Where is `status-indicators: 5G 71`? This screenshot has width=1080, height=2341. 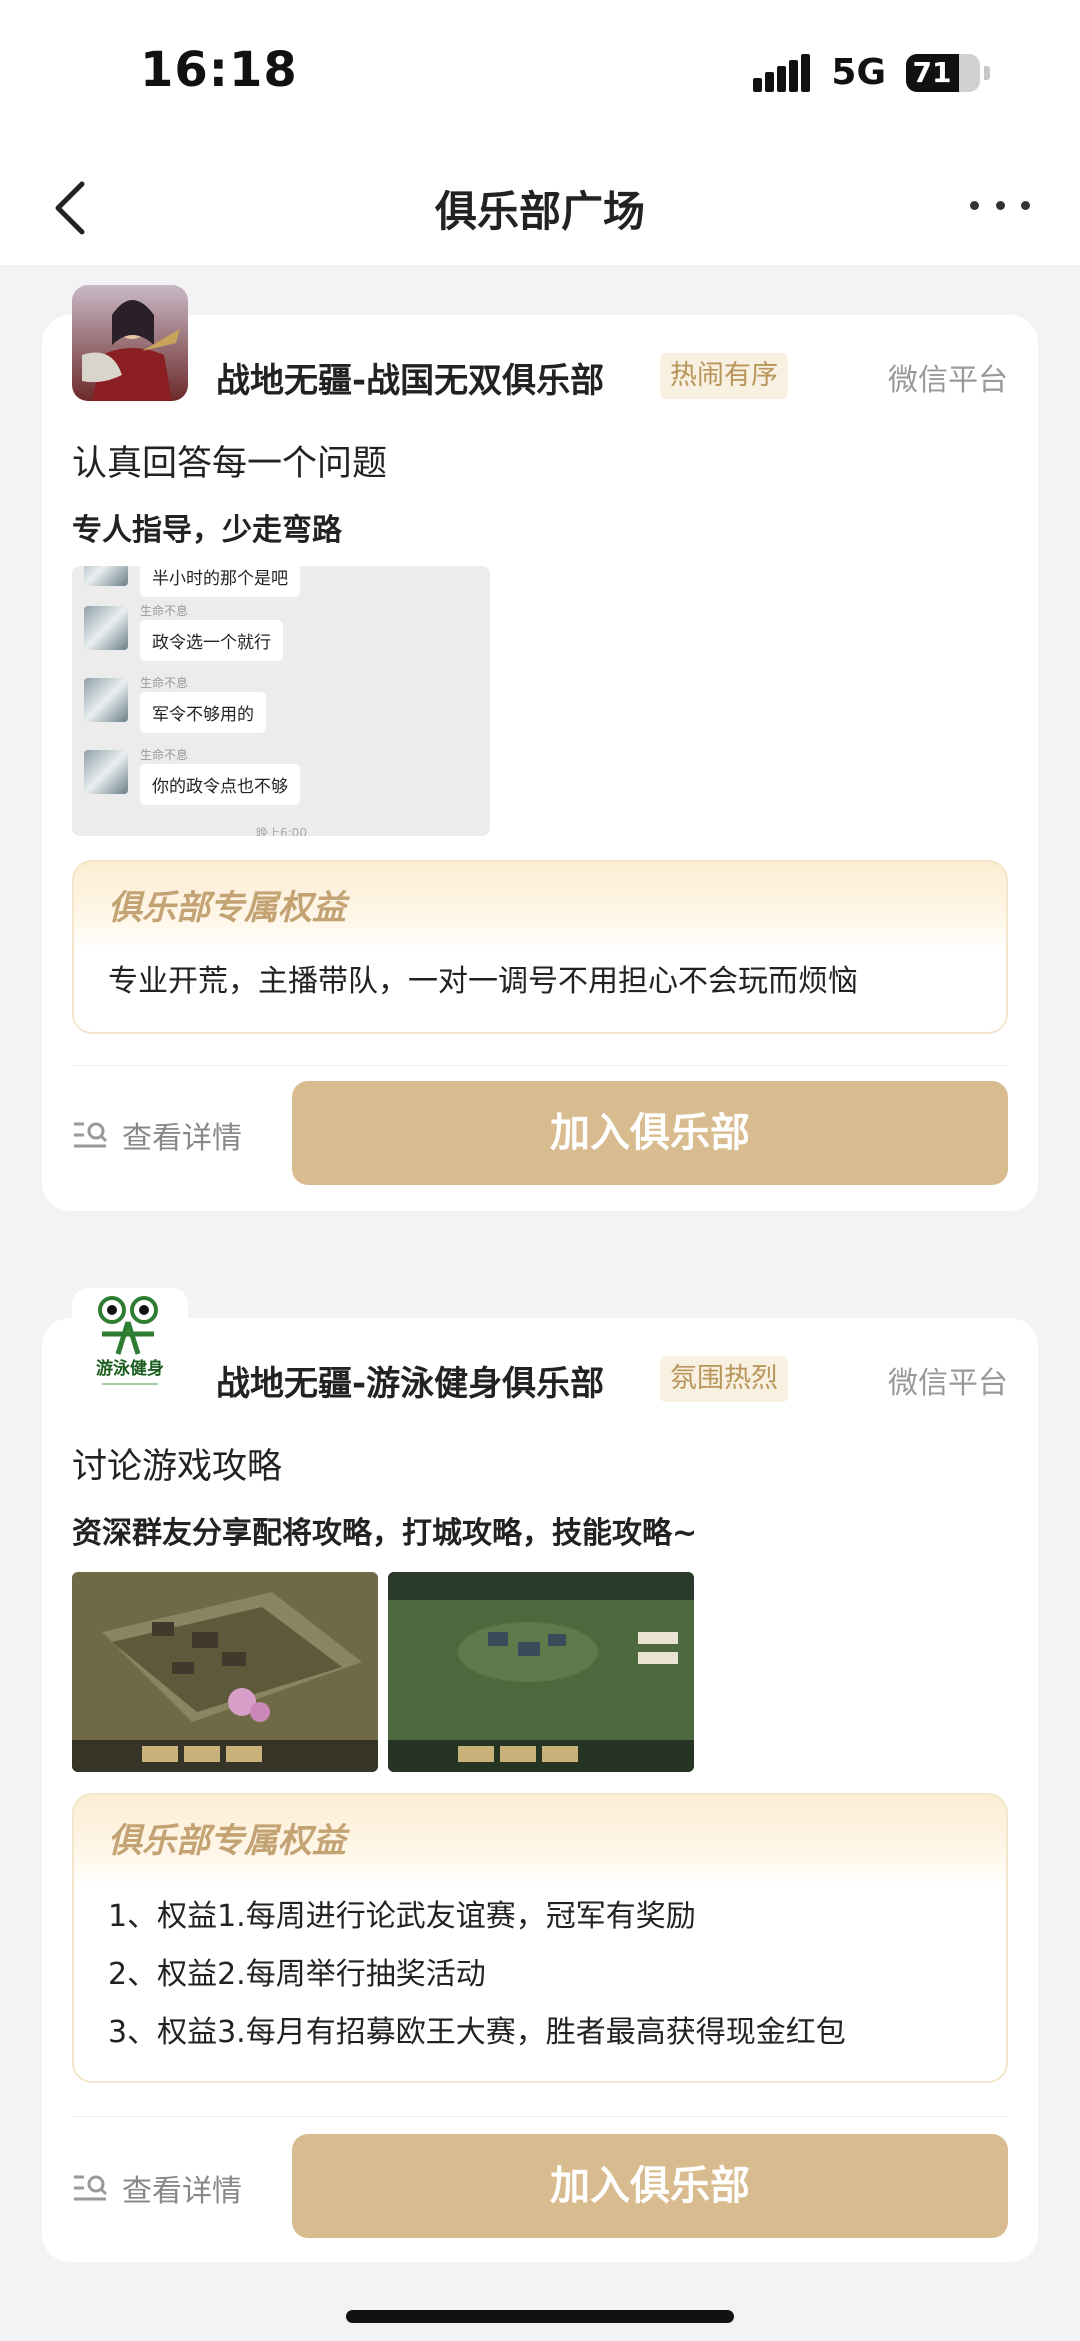 status-indicators: 5G 71 is located at coordinates (871, 72).